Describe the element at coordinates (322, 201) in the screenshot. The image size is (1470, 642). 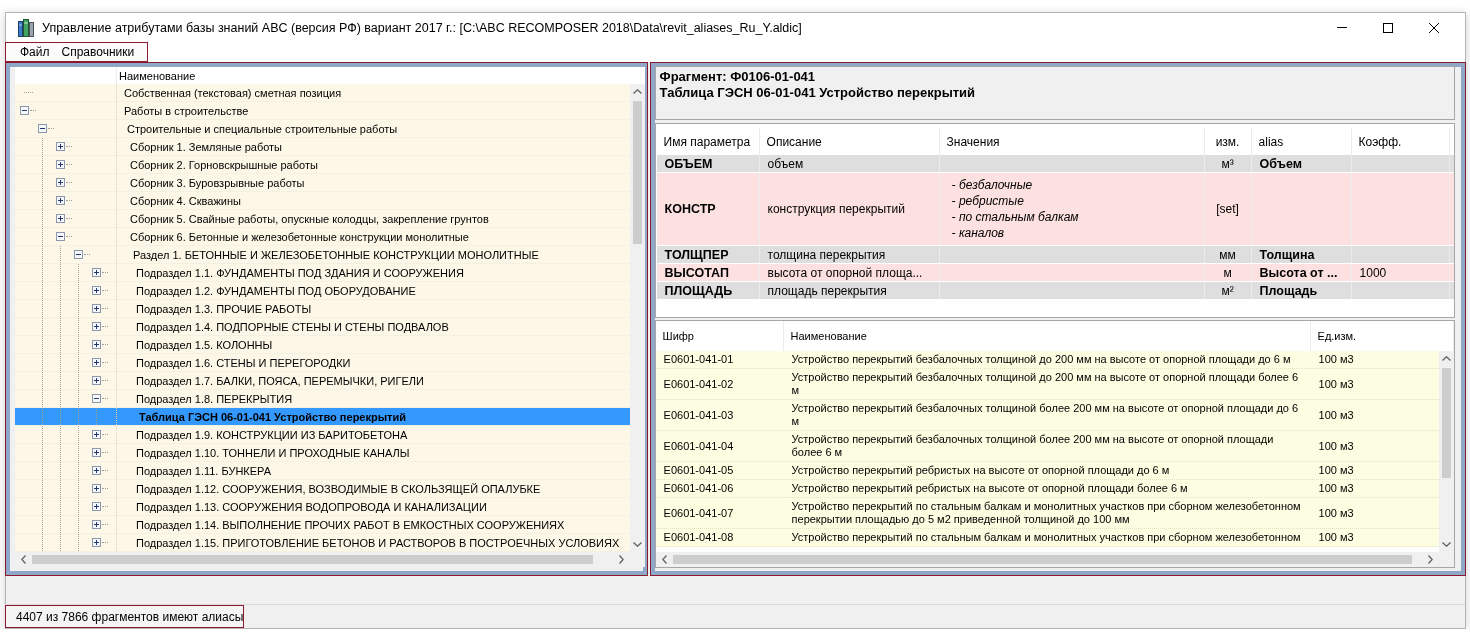
I see `tree-item: Сборник 4. Скважины` at that location.